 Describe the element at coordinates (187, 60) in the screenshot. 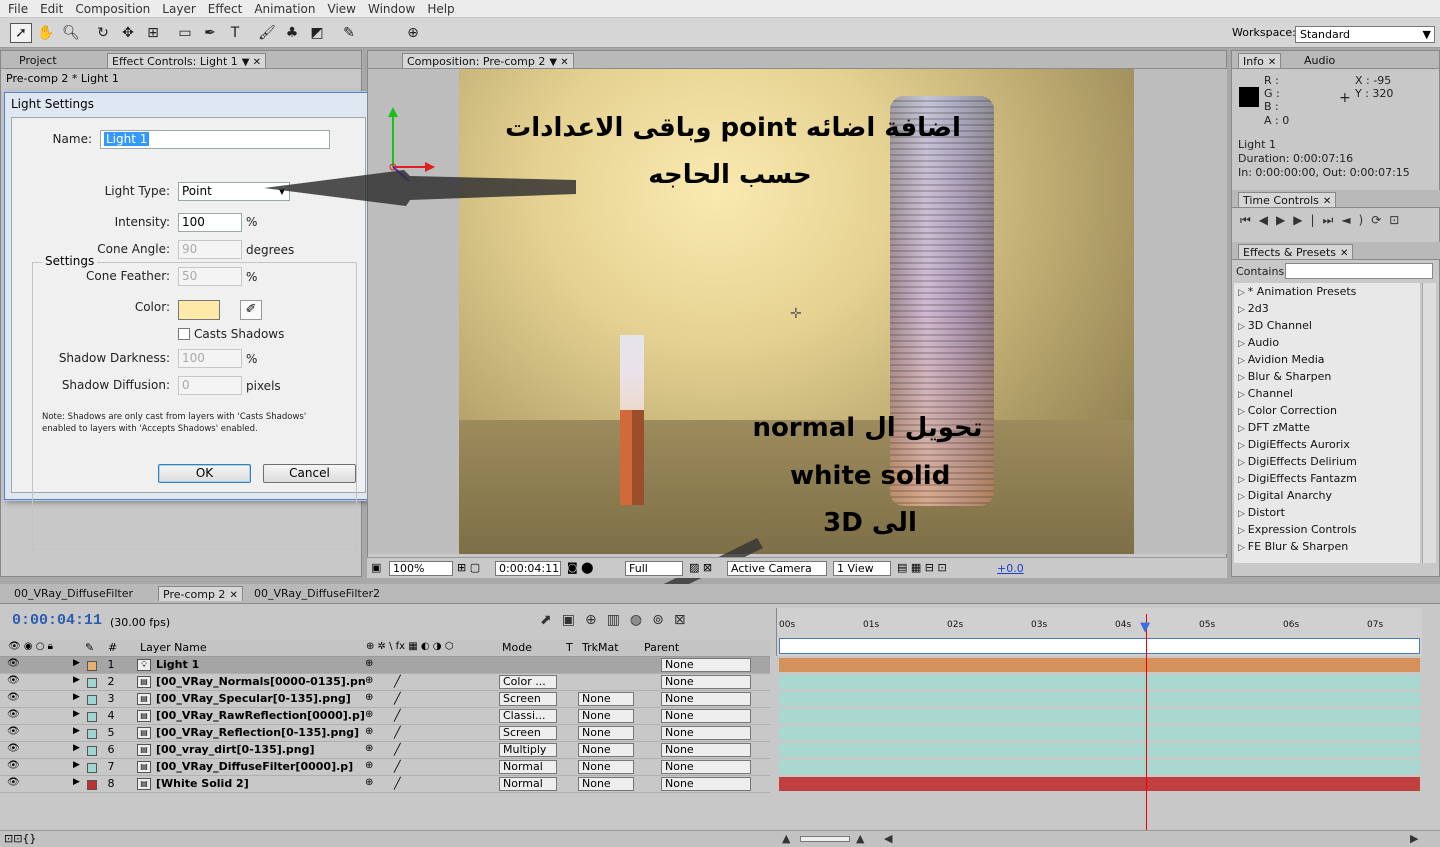

I see `tab-effect-controls: Effect Controls: Light 1 ▼ ✕` at that location.